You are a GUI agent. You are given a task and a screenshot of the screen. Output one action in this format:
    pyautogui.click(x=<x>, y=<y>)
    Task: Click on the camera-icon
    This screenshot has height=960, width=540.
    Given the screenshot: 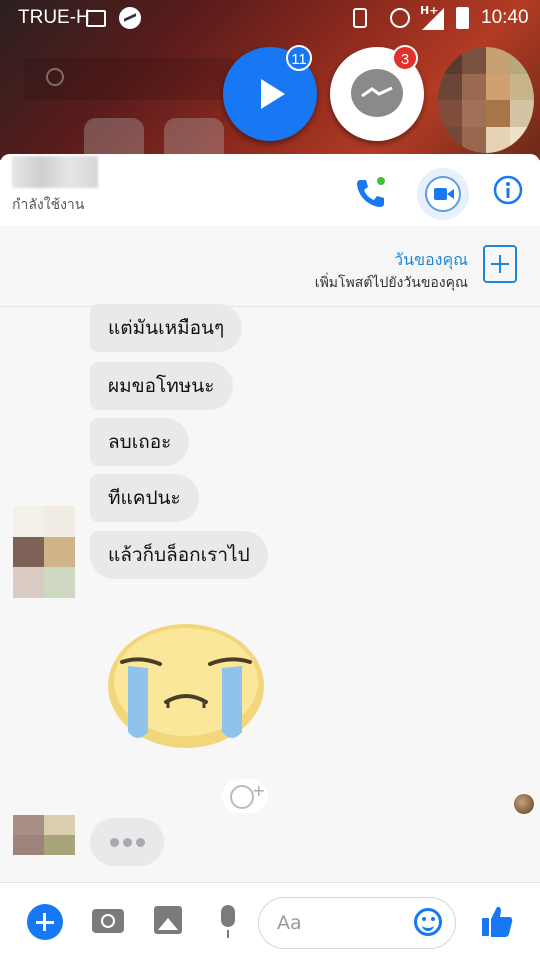 What is the action you would take?
    pyautogui.click(x=108, y=921)
    